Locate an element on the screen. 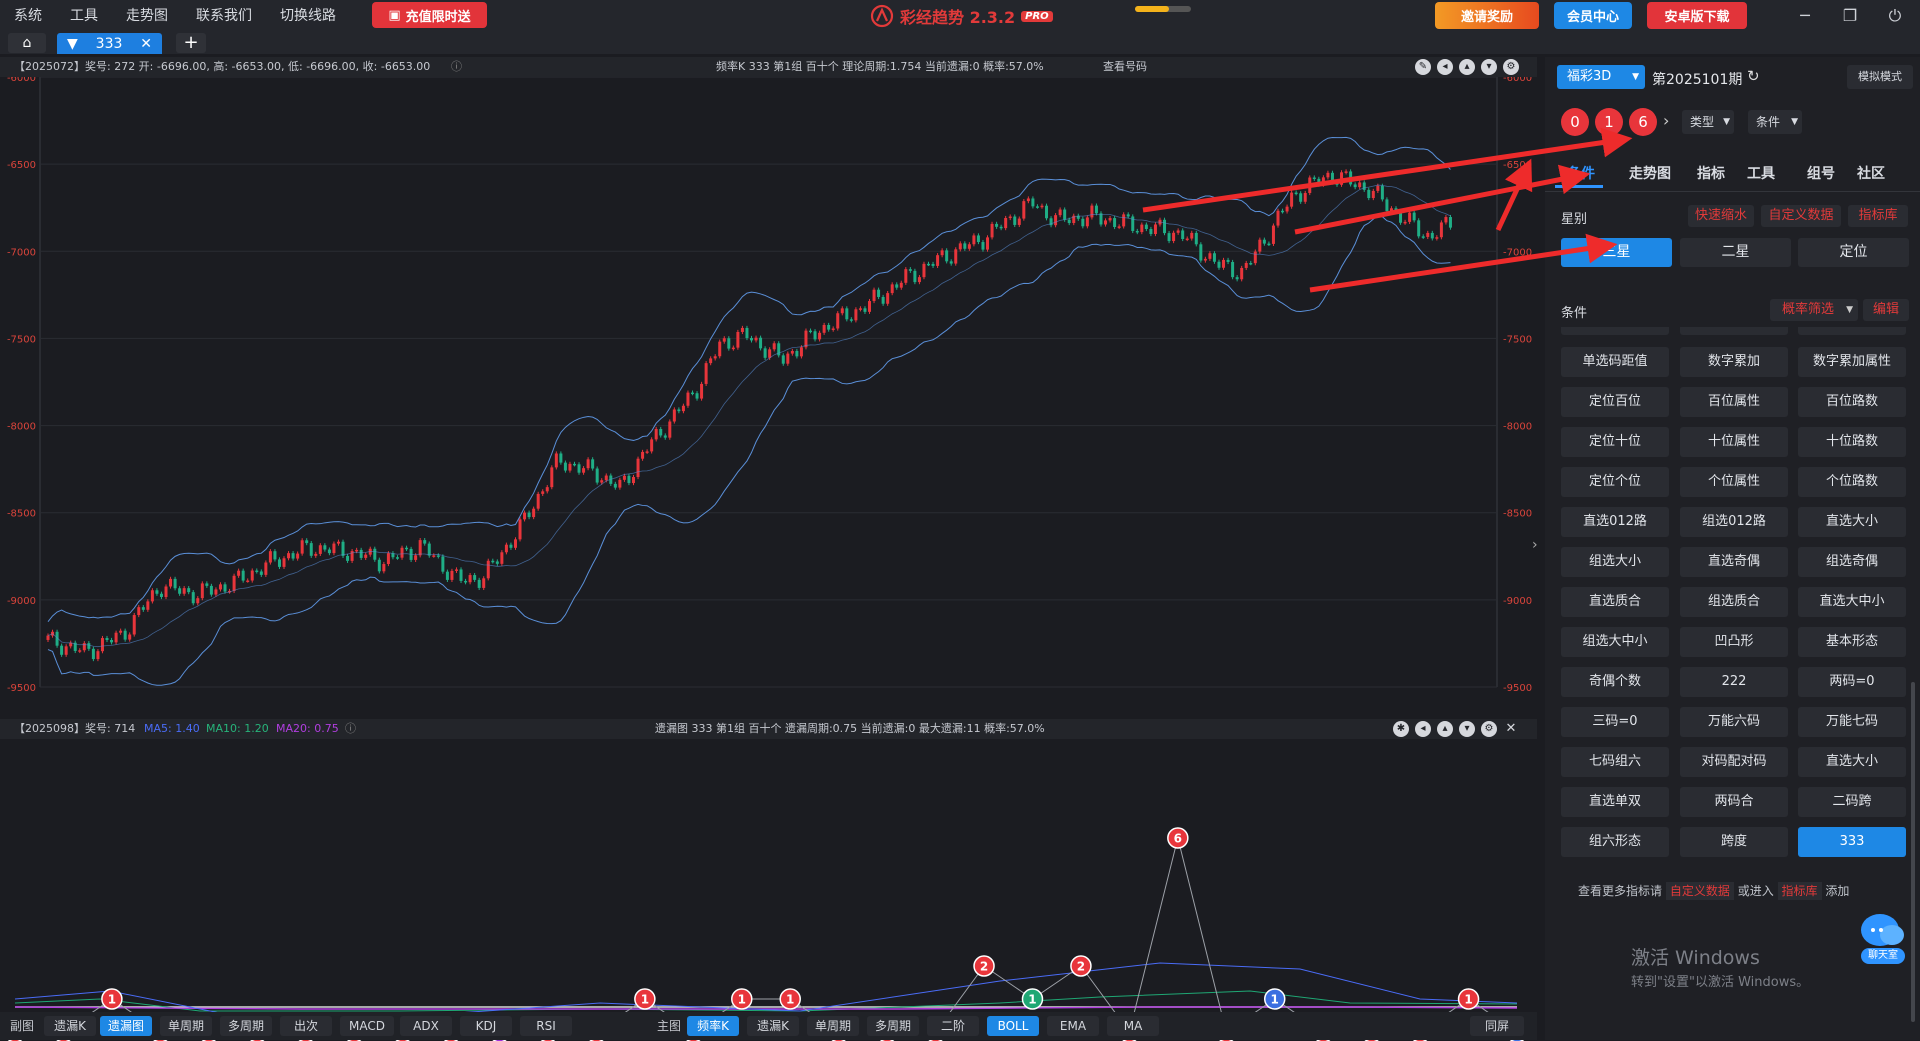  condition-button-22: 凹凸形 is located at coordinates (1734, 642).